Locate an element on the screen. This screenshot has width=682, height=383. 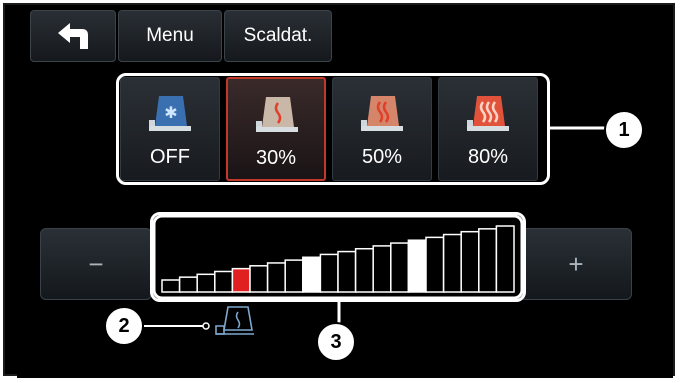
callout-2-number: 2 is located at coordinates (124, 325).